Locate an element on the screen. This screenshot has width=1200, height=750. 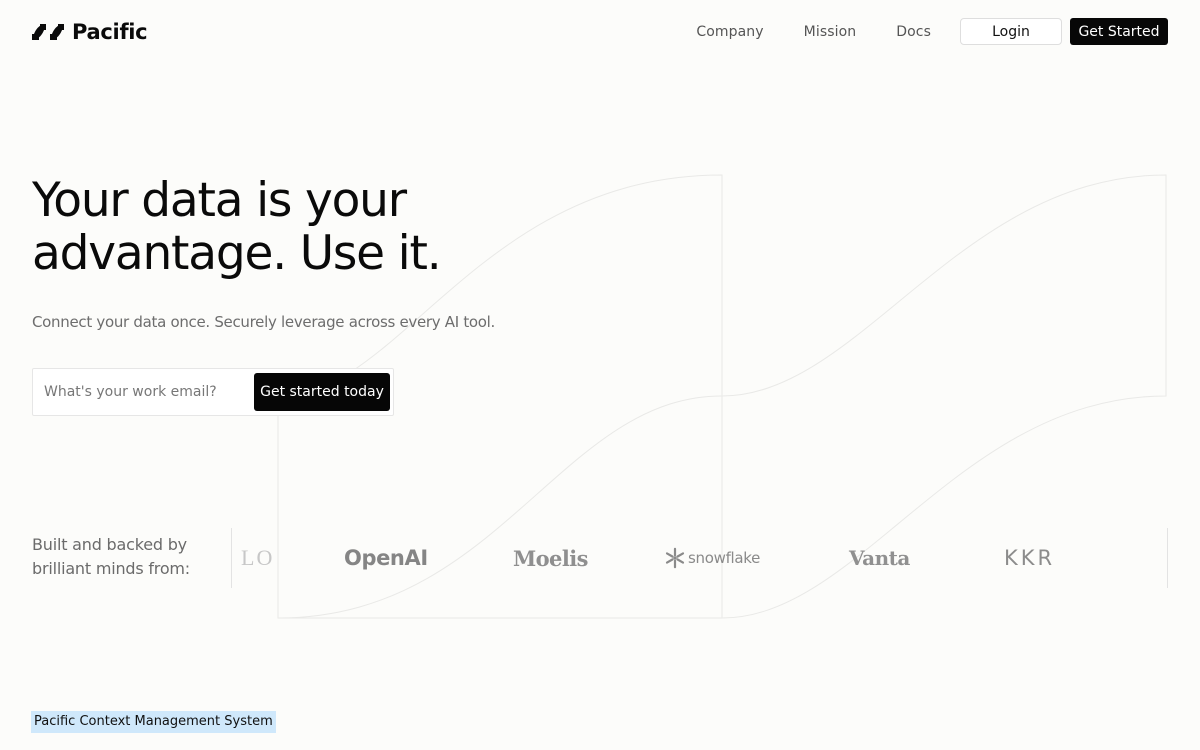
backer-logo-lo: LO is located at coordinates (258, 557).